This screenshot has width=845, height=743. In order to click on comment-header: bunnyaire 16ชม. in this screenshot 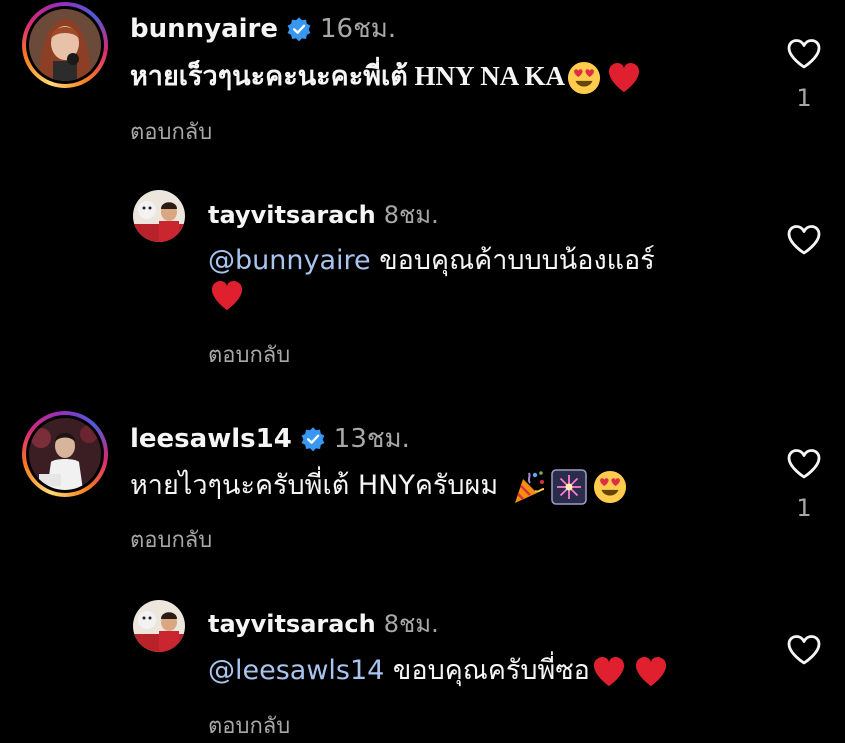, I will do `click(263, 28)`.